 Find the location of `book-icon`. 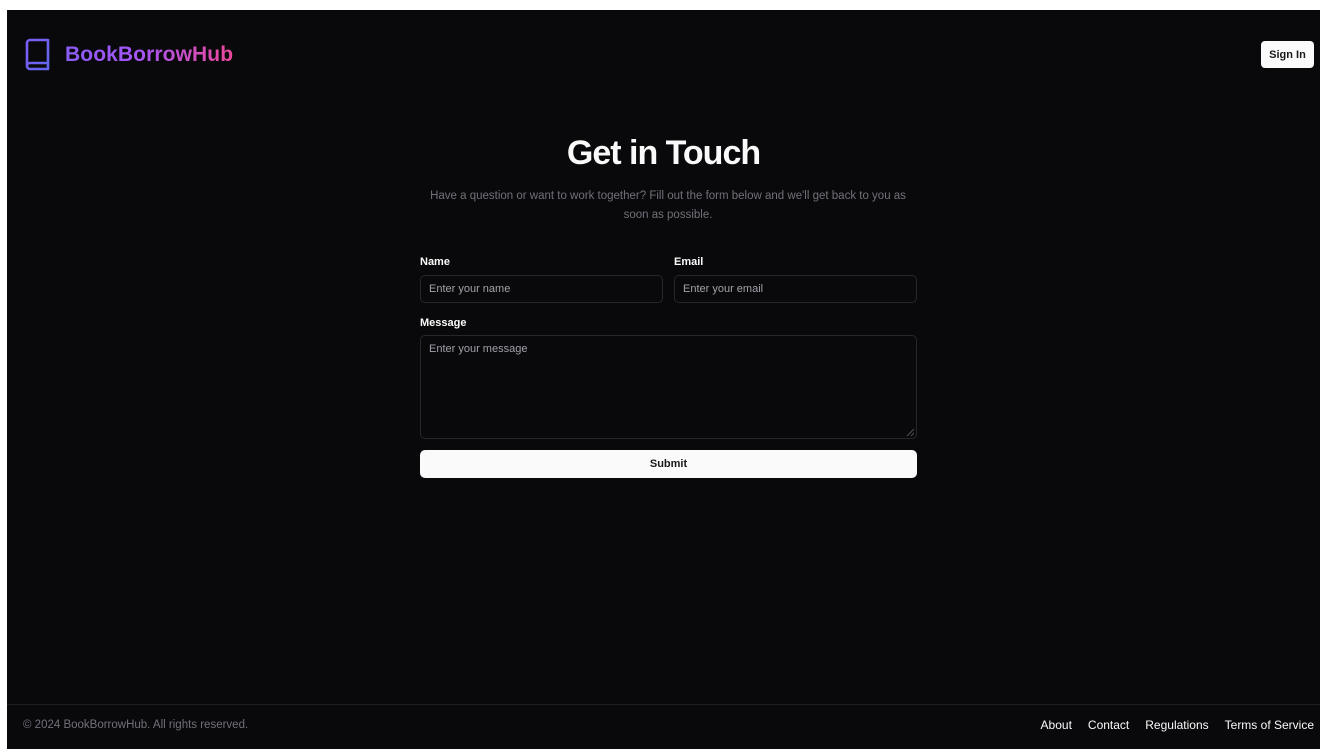

book-icon is located at coordinates (37, 54).